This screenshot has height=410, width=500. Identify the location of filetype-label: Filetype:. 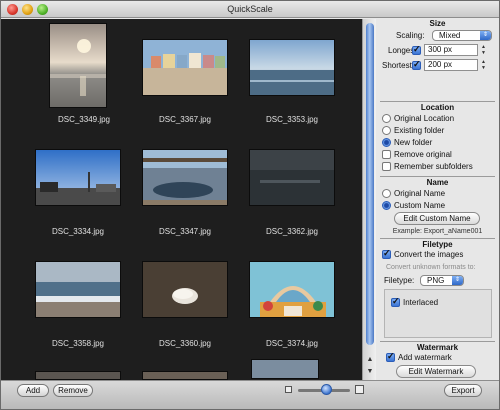
(399, 280).